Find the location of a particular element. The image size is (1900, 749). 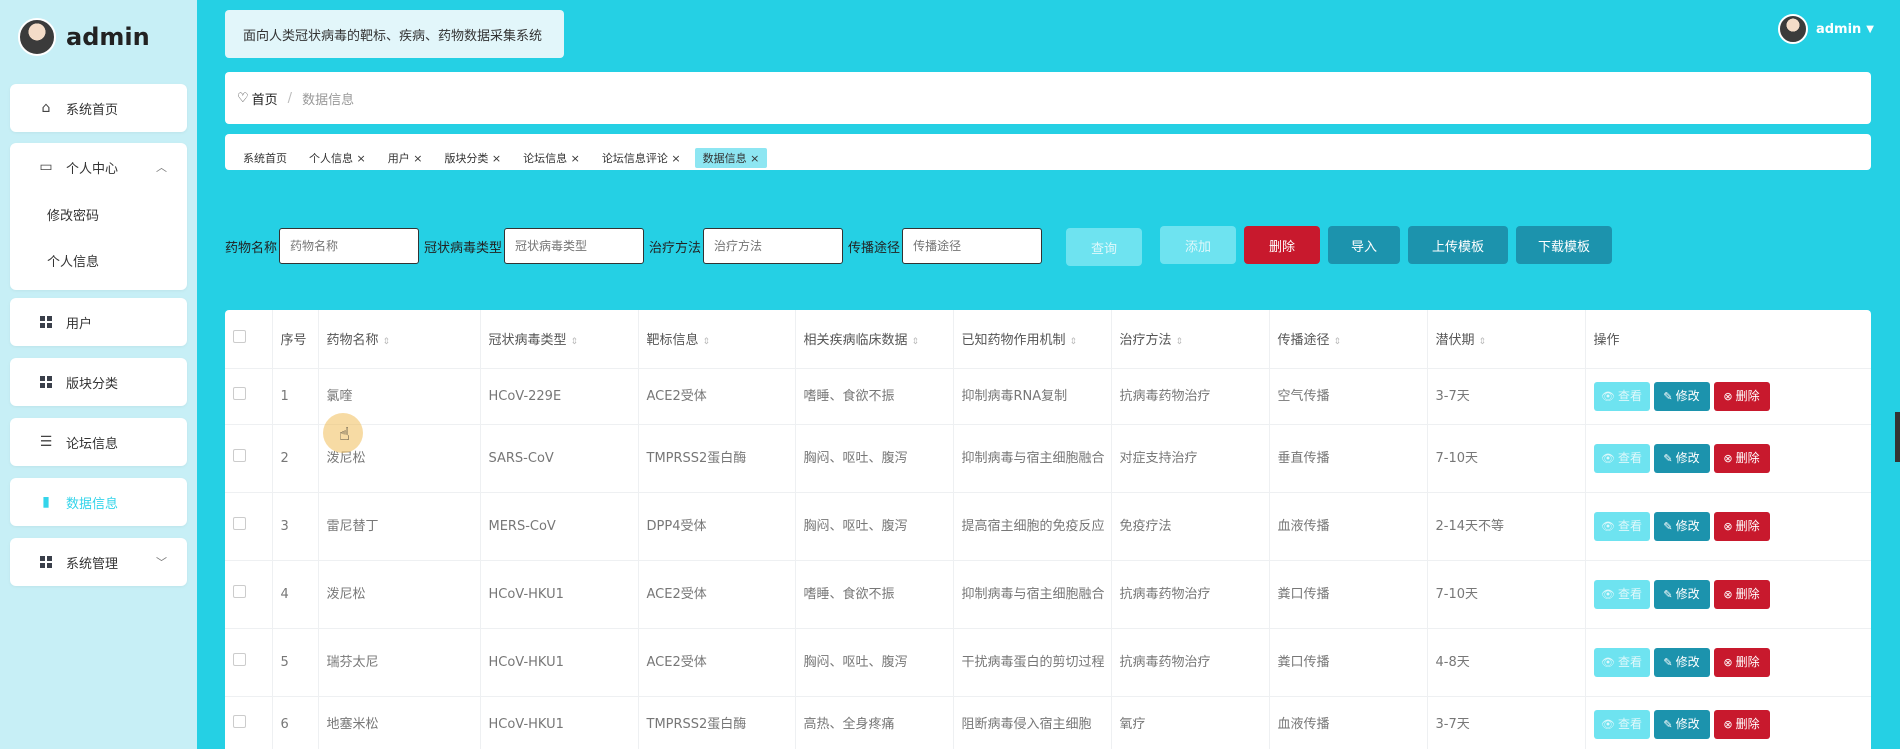

tag-personal-info: 个人信息 × is located at coordinates (337, 158).